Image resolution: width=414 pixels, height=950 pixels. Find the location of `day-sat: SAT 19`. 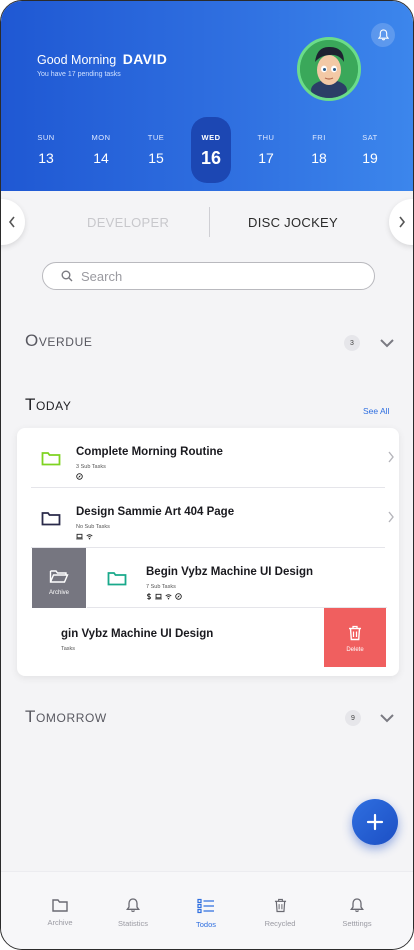

day-sat: SAT 19 is located at coordinates (370, 150).